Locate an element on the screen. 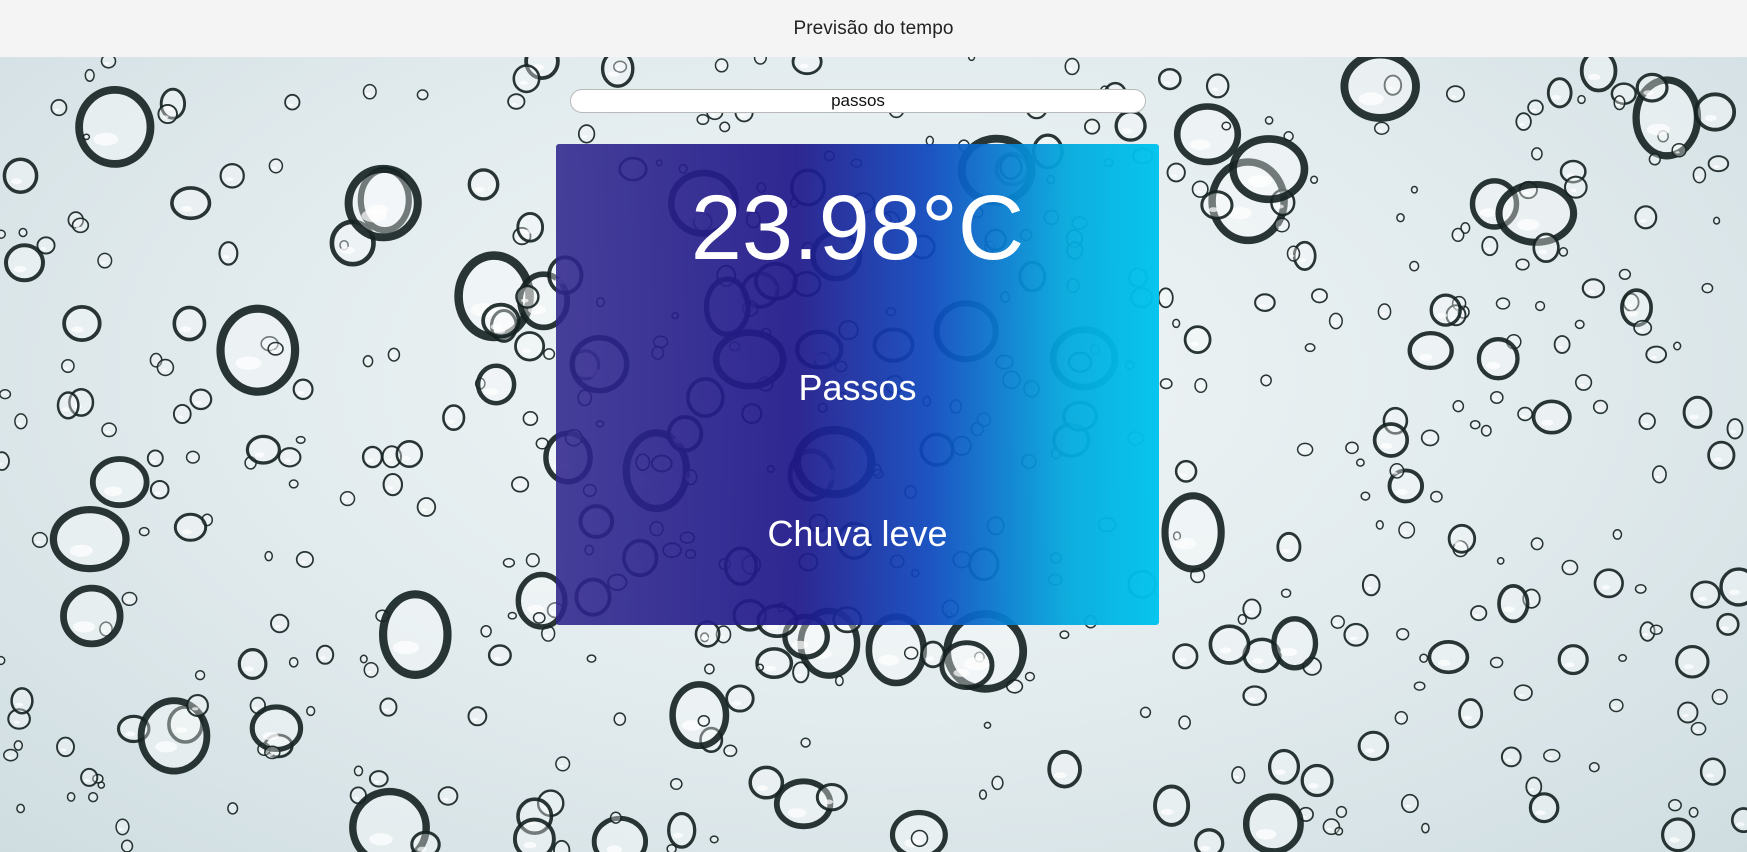 This screenshot has width=1747, height=852. app-header: Previsão do tempo is located at coordinates (873, 28).